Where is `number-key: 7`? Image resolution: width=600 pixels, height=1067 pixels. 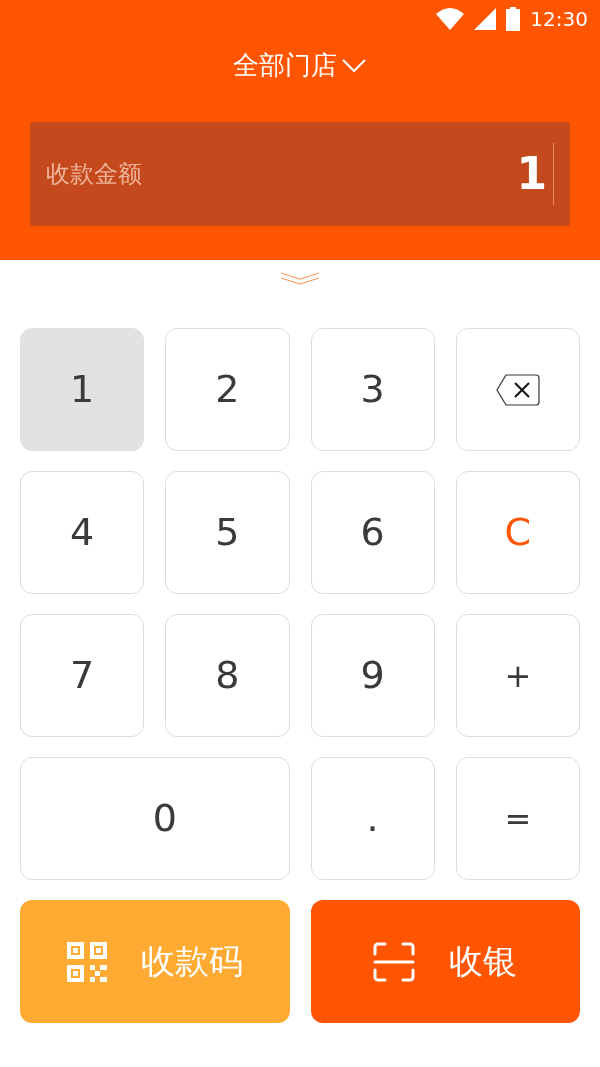
number-key: 7 is located at coordinates (82, 675).